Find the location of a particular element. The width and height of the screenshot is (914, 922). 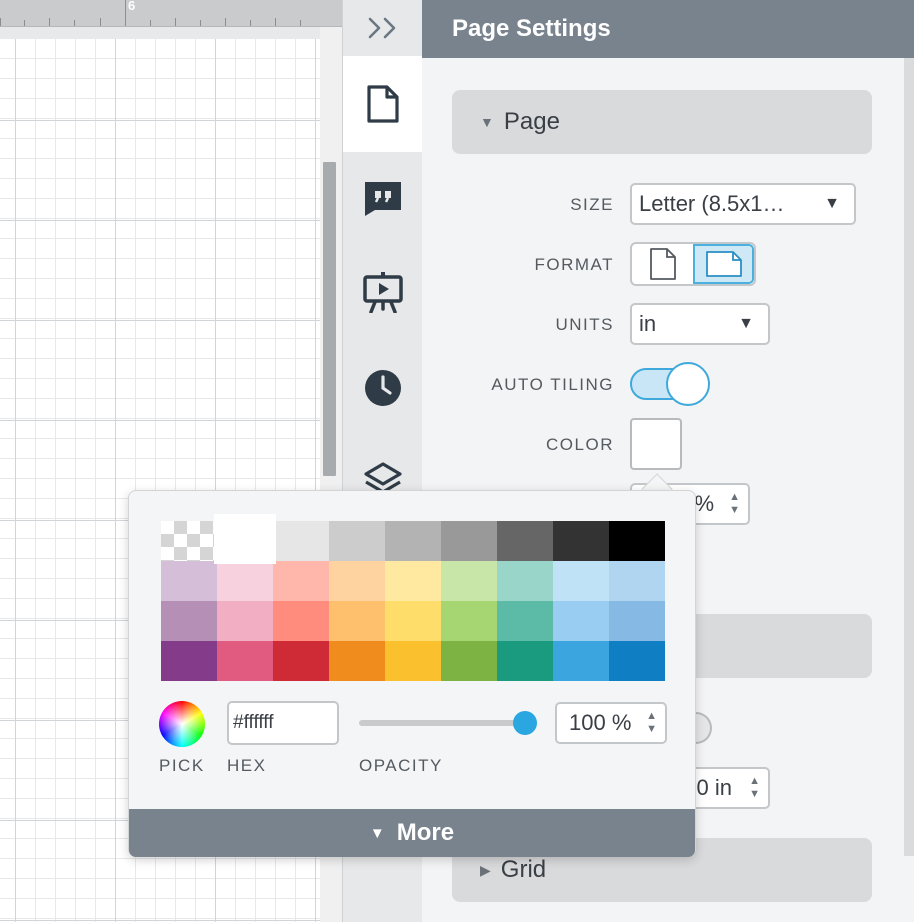

auto-tiling-toggle is located at coordinates (670, 384).